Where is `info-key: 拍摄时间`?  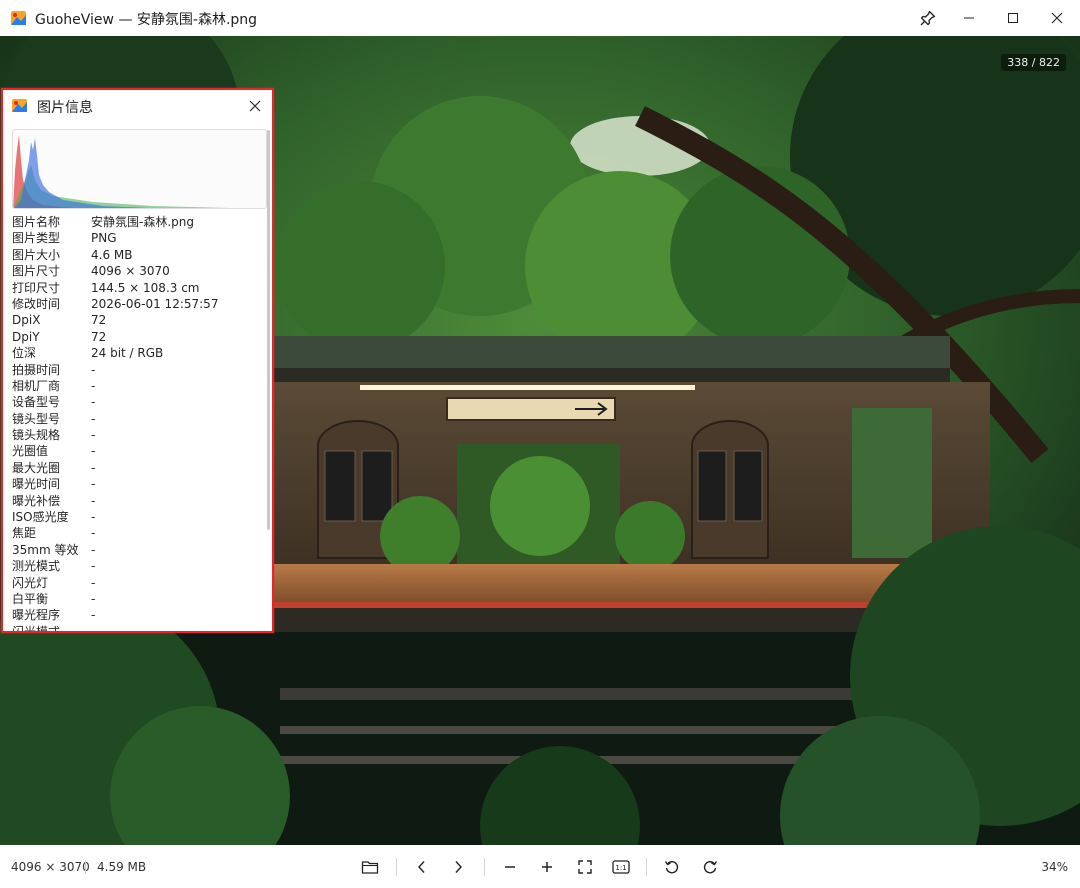
info-key: 拍摄时间 is located at coordinates (36, 369).